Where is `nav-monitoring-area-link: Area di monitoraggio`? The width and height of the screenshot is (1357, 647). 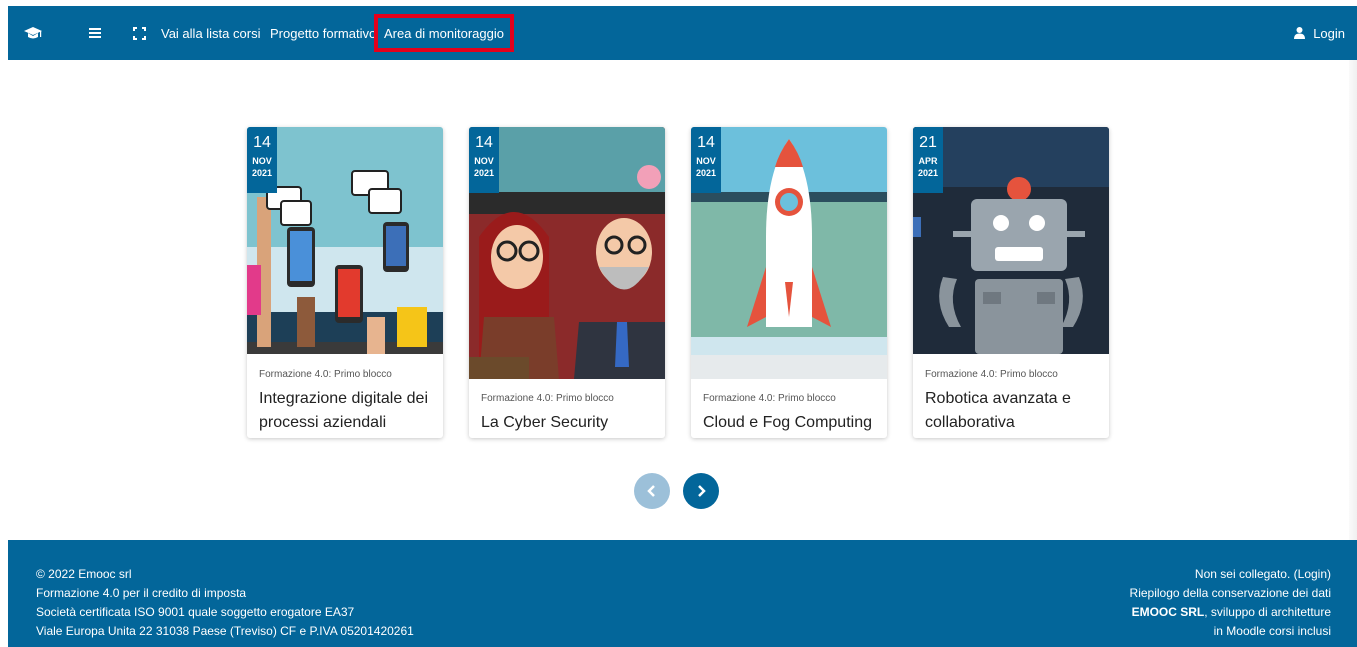 nav-monitoring-area-link: Area di monitoraggio is located at coordinates (444, 33).